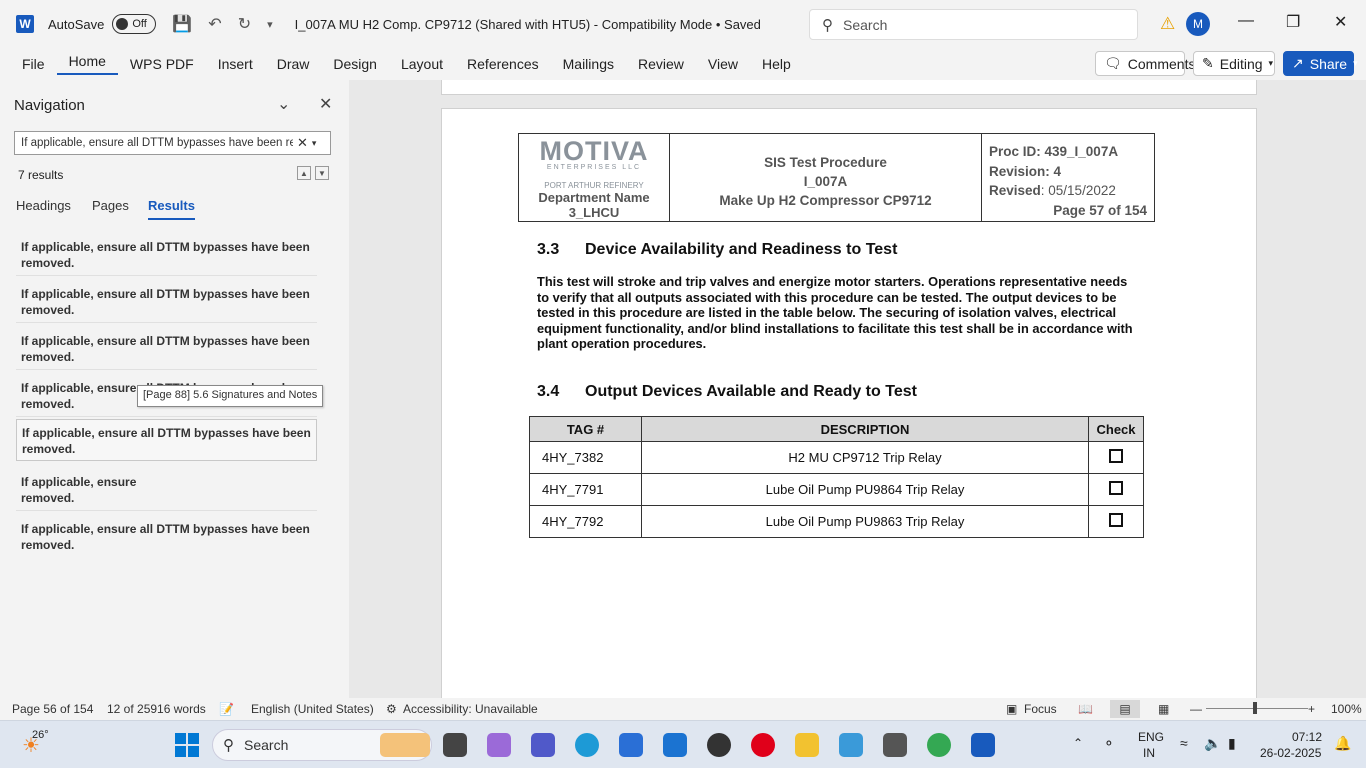 The height and width of the screenshot is (768, 1366). I want to click on focus-button: Focus, so click(1040, 709).